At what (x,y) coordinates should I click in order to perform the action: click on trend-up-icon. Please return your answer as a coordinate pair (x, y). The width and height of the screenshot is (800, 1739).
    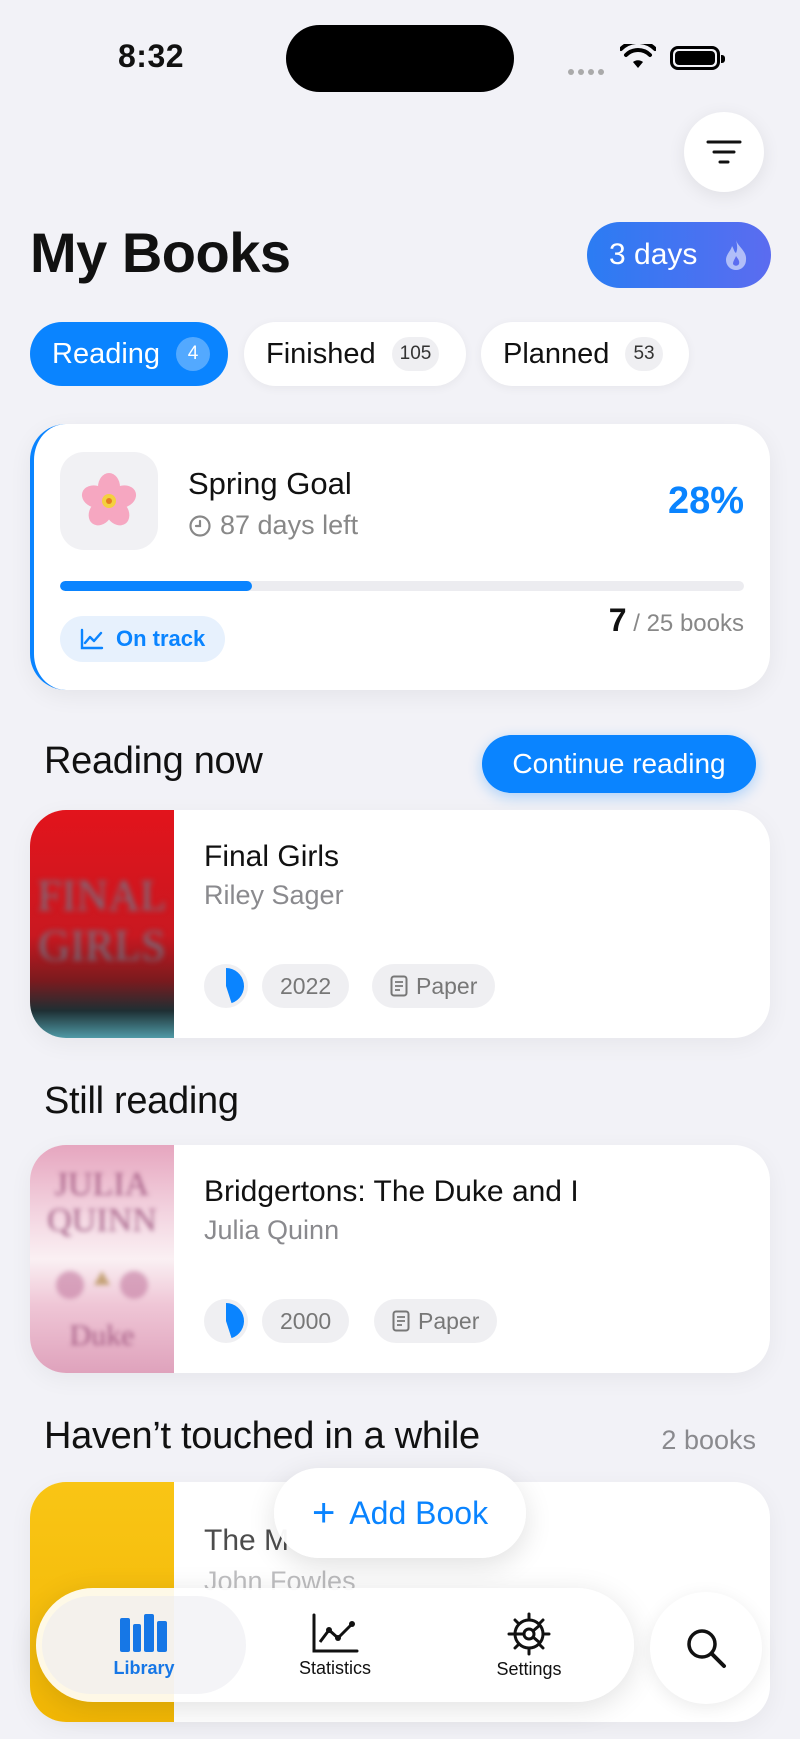
    Looking at the image, I should click on (92, 639).